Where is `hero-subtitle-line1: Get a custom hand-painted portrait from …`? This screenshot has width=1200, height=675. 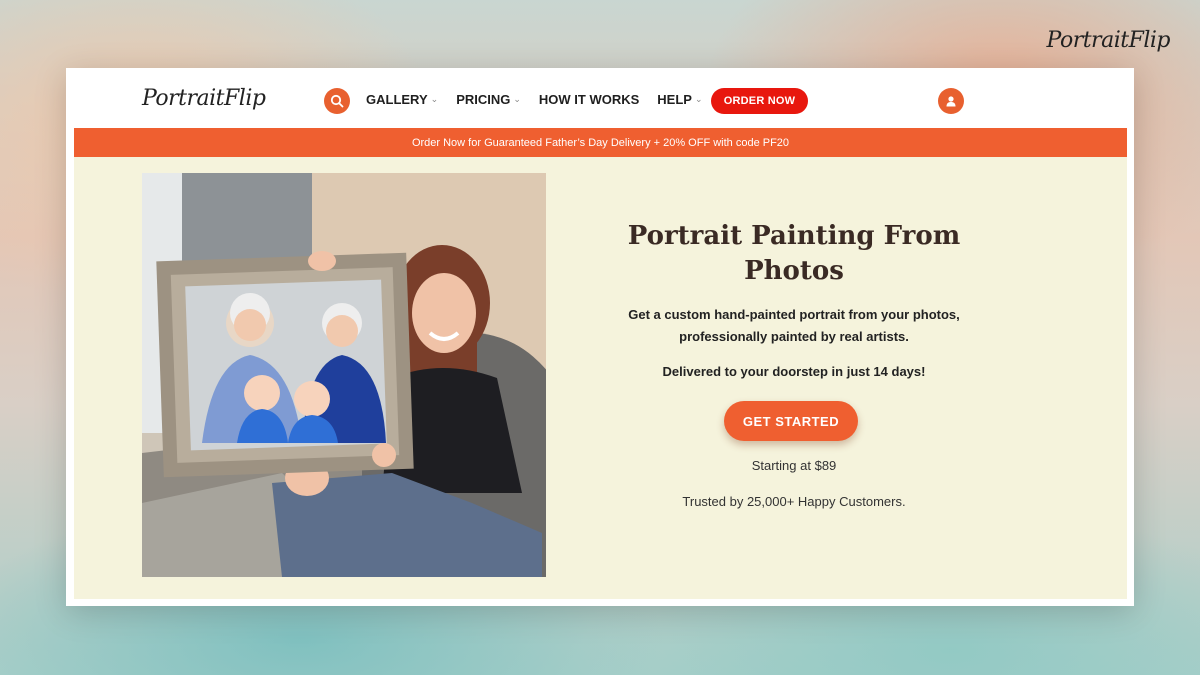
hero-subtitle-line1: Get a custom hand-painted portrait from … is located at coordinates (794, 314).